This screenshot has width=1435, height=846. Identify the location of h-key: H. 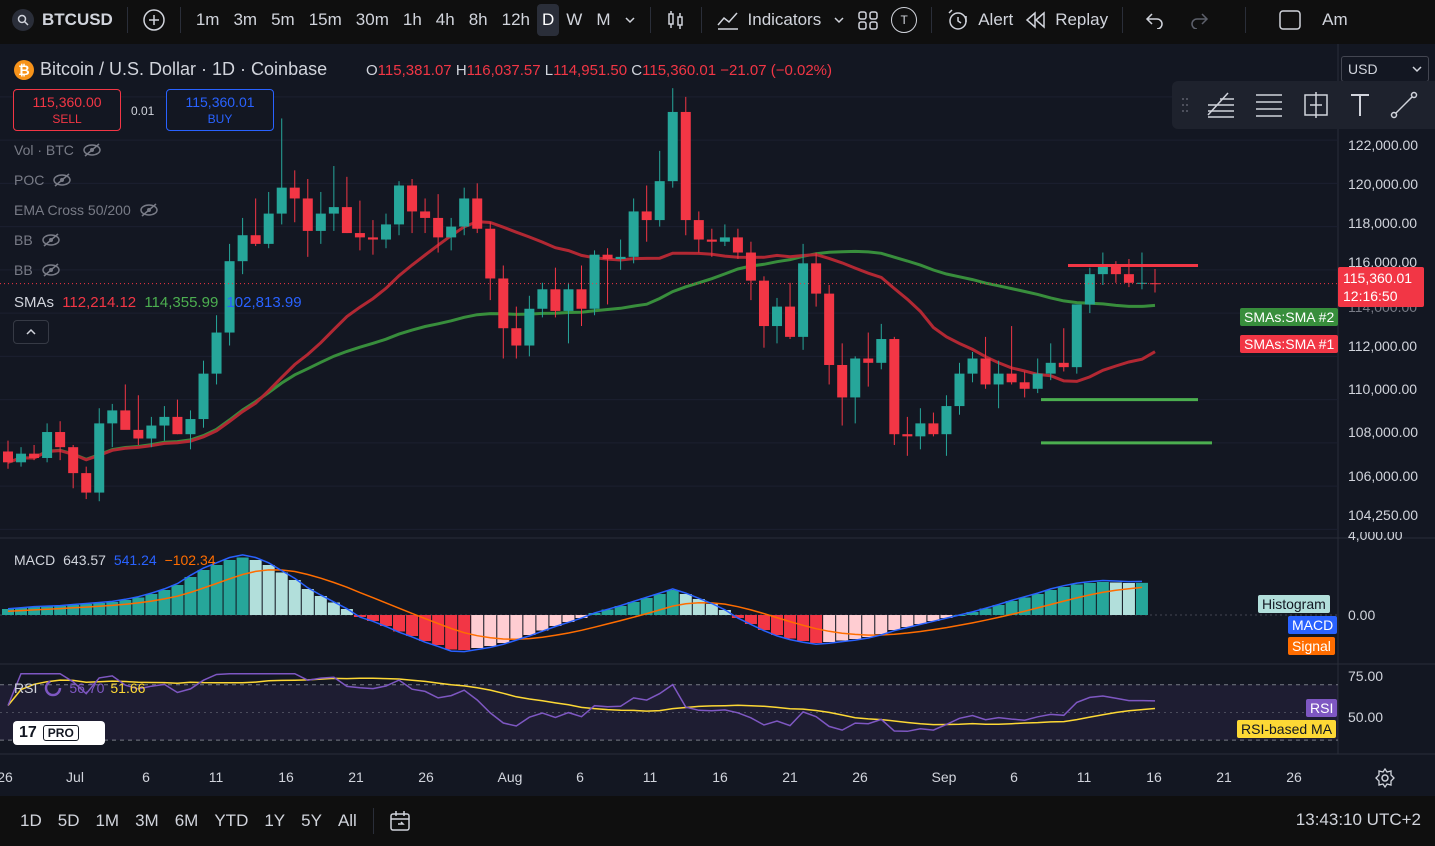
(461, 70).